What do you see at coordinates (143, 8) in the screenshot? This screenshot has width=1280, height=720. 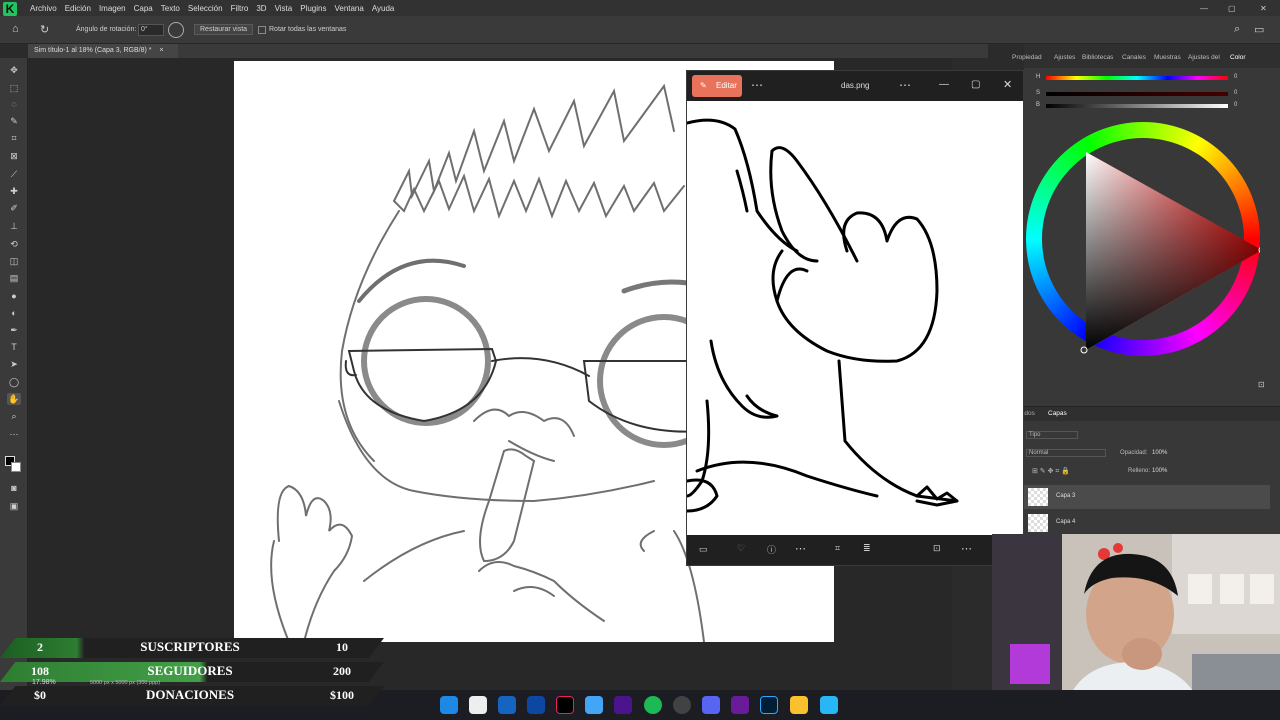 I see `menu-capa: Capa` at bounding box center [143, 8].